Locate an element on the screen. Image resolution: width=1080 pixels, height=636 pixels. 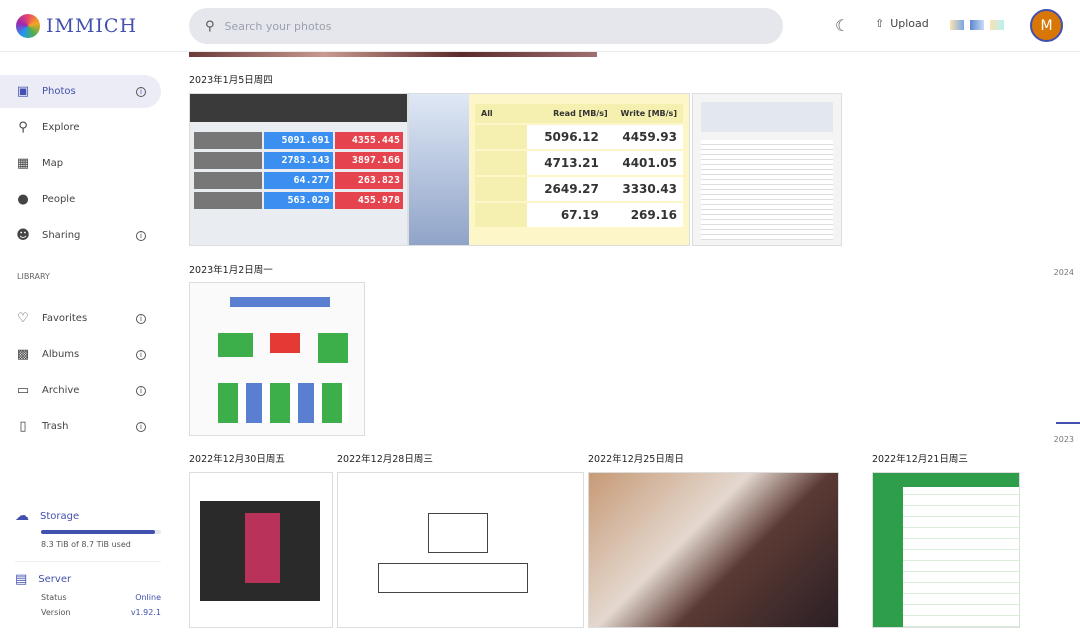
read-value: 563.029 is located at coordinates (298, 200).